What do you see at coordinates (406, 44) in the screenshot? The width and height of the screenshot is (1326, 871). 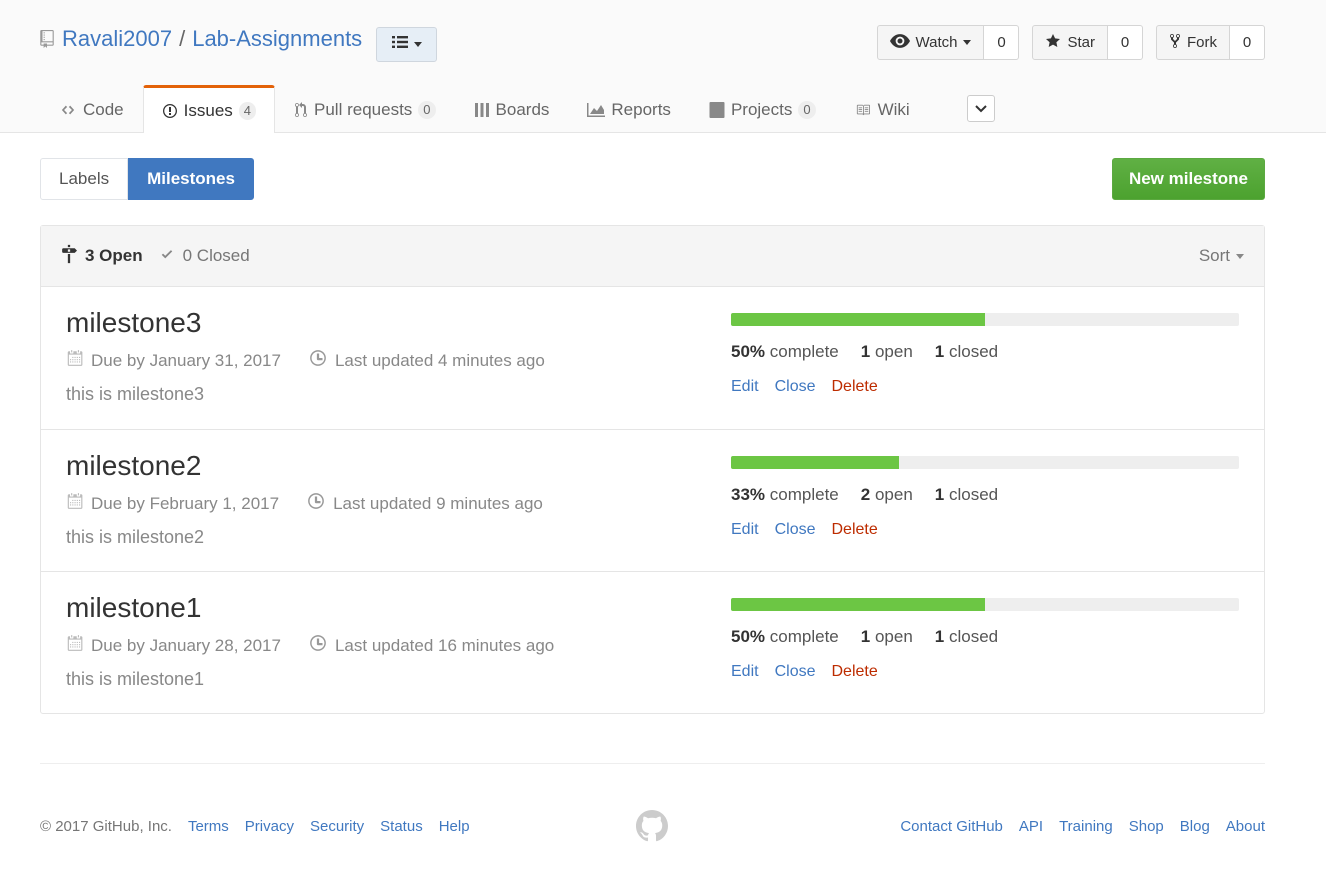 I see `repo-menu-button` at bounding box center [406, 44].